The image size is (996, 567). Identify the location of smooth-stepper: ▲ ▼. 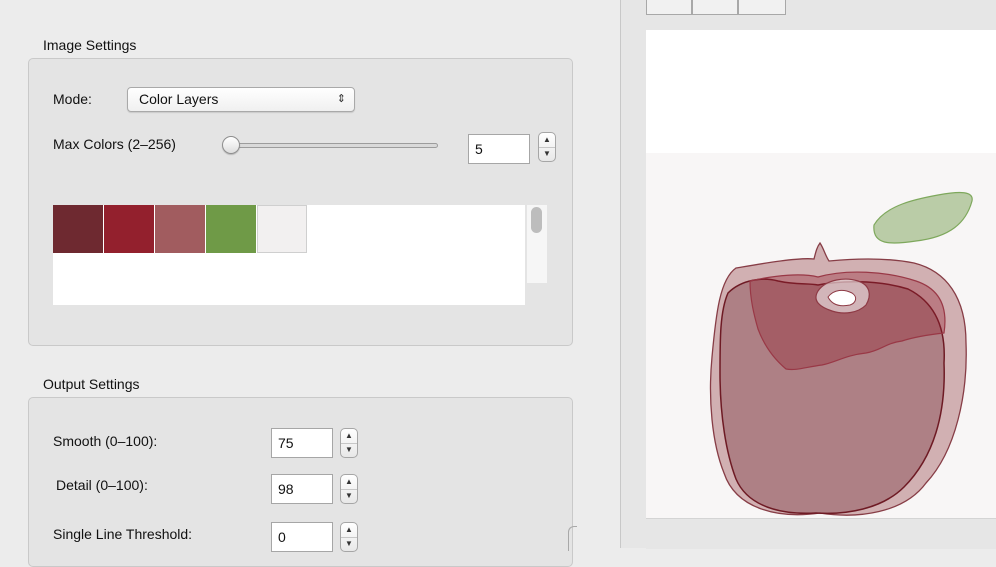
(349, 443).